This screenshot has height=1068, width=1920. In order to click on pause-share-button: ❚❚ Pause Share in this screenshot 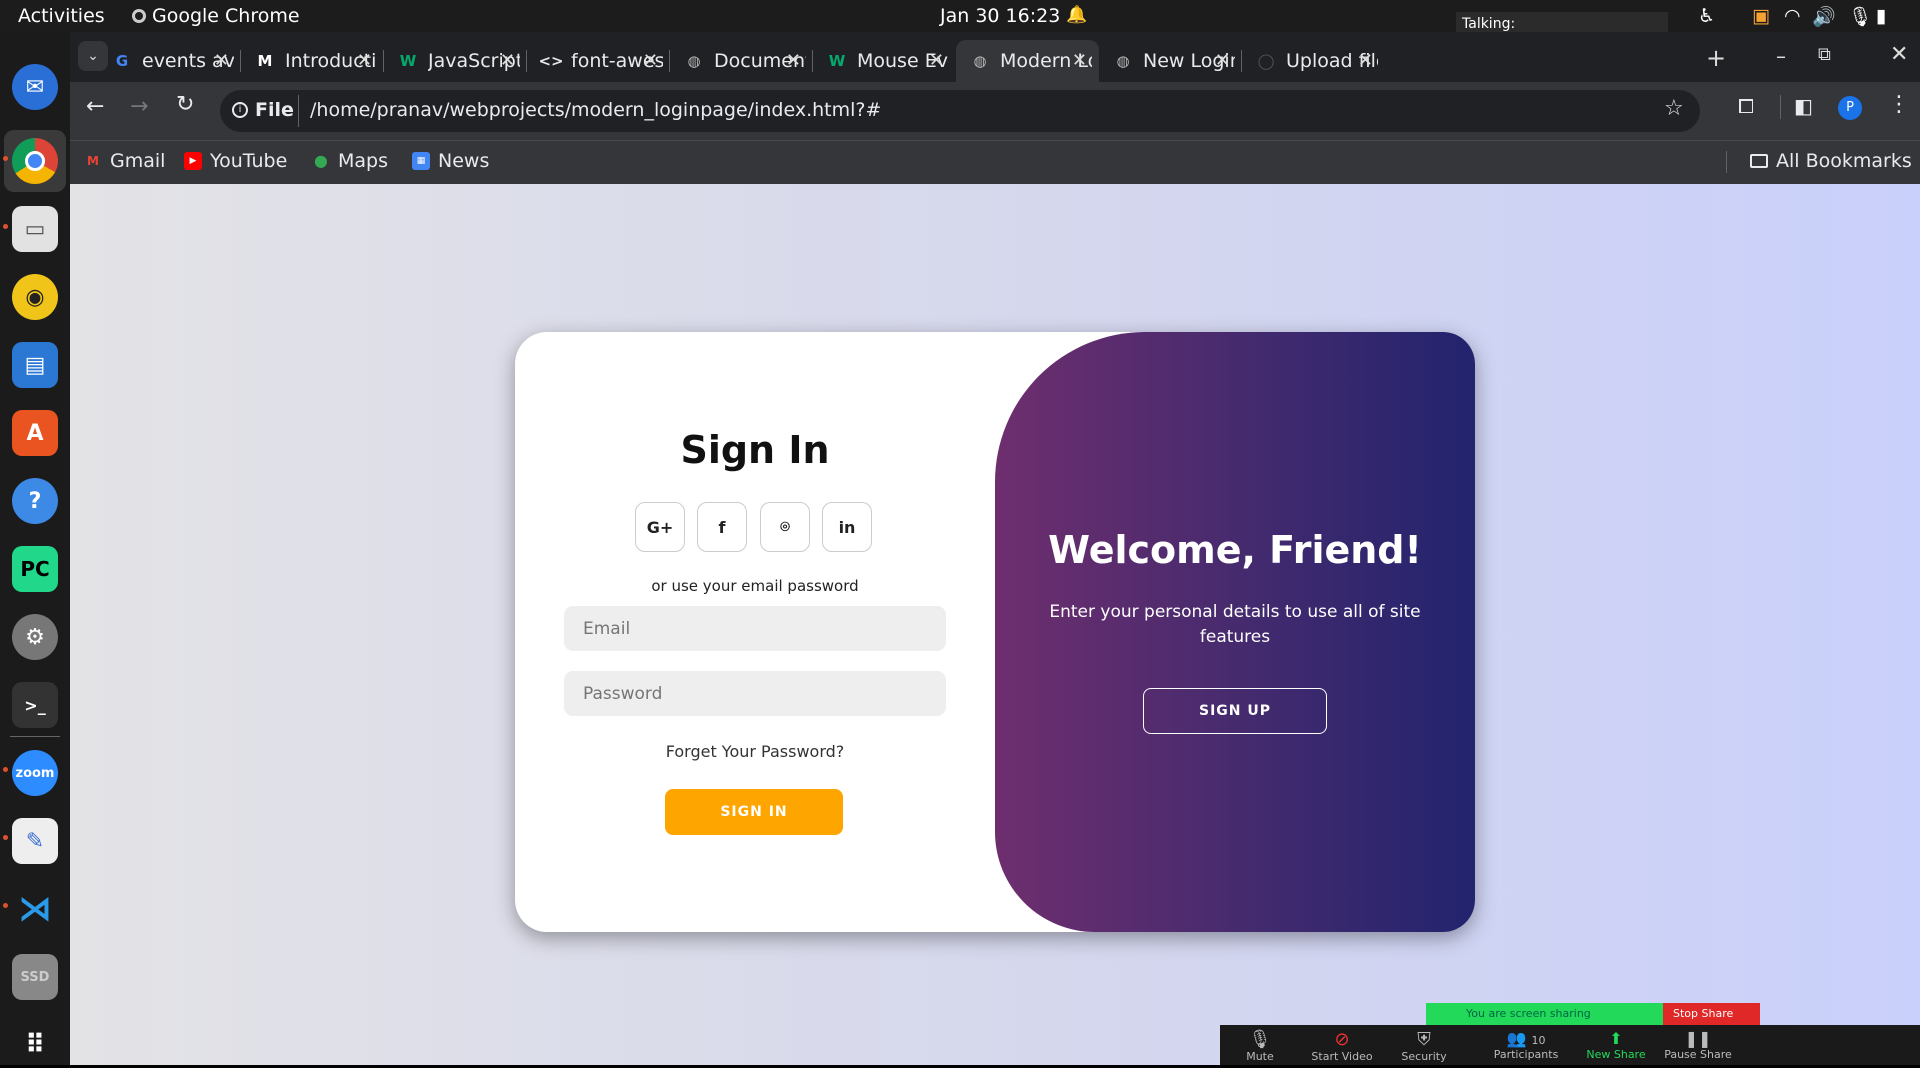, I will do `click(1698, 1045)`.